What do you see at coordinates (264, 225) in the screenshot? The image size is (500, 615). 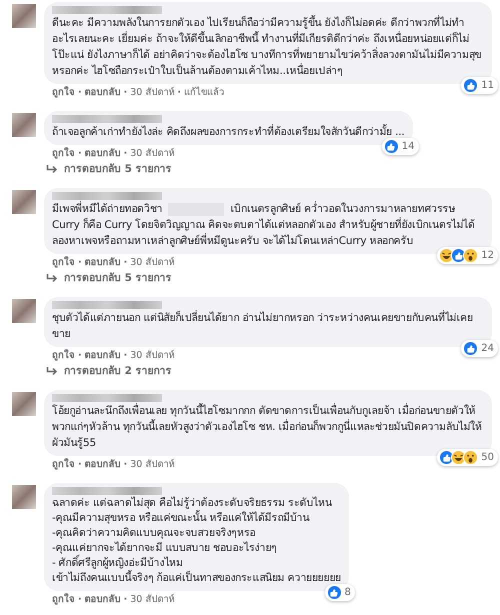 I see `comment-text: มีเพจพี่หมีได้ถ่ายทอดวิชา เบิกเนตรลูกศิษย์ คว่ำวอดในวงการมาหลายทศวรรษ Curry ก็คือ Curry โดยจิตวิญญาณ คิดจะตบตาได้แต่หลอกตัวเอง สำหรับผู้ชายที่ยังเบิกเนตรไม่ได้ลองหาเพจหรือถามหาเหล่าลูกศิษย์พี่หมีดูนะครับ จะได้ไม่โดนเหล่าCurry หลอกครับ` at bounding box center [264, 225].